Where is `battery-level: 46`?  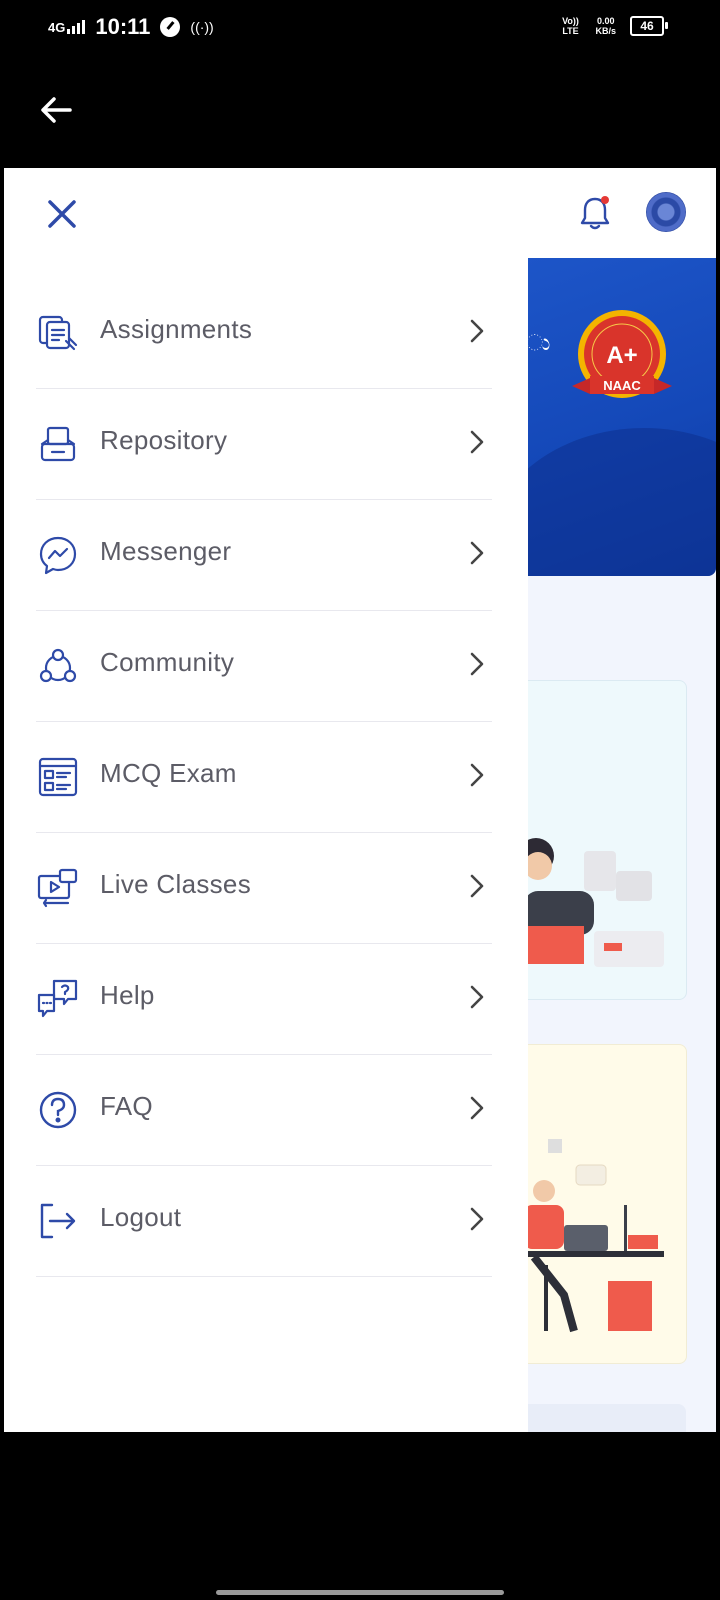
battery-level: 46 is located at coordinates (647, 26).